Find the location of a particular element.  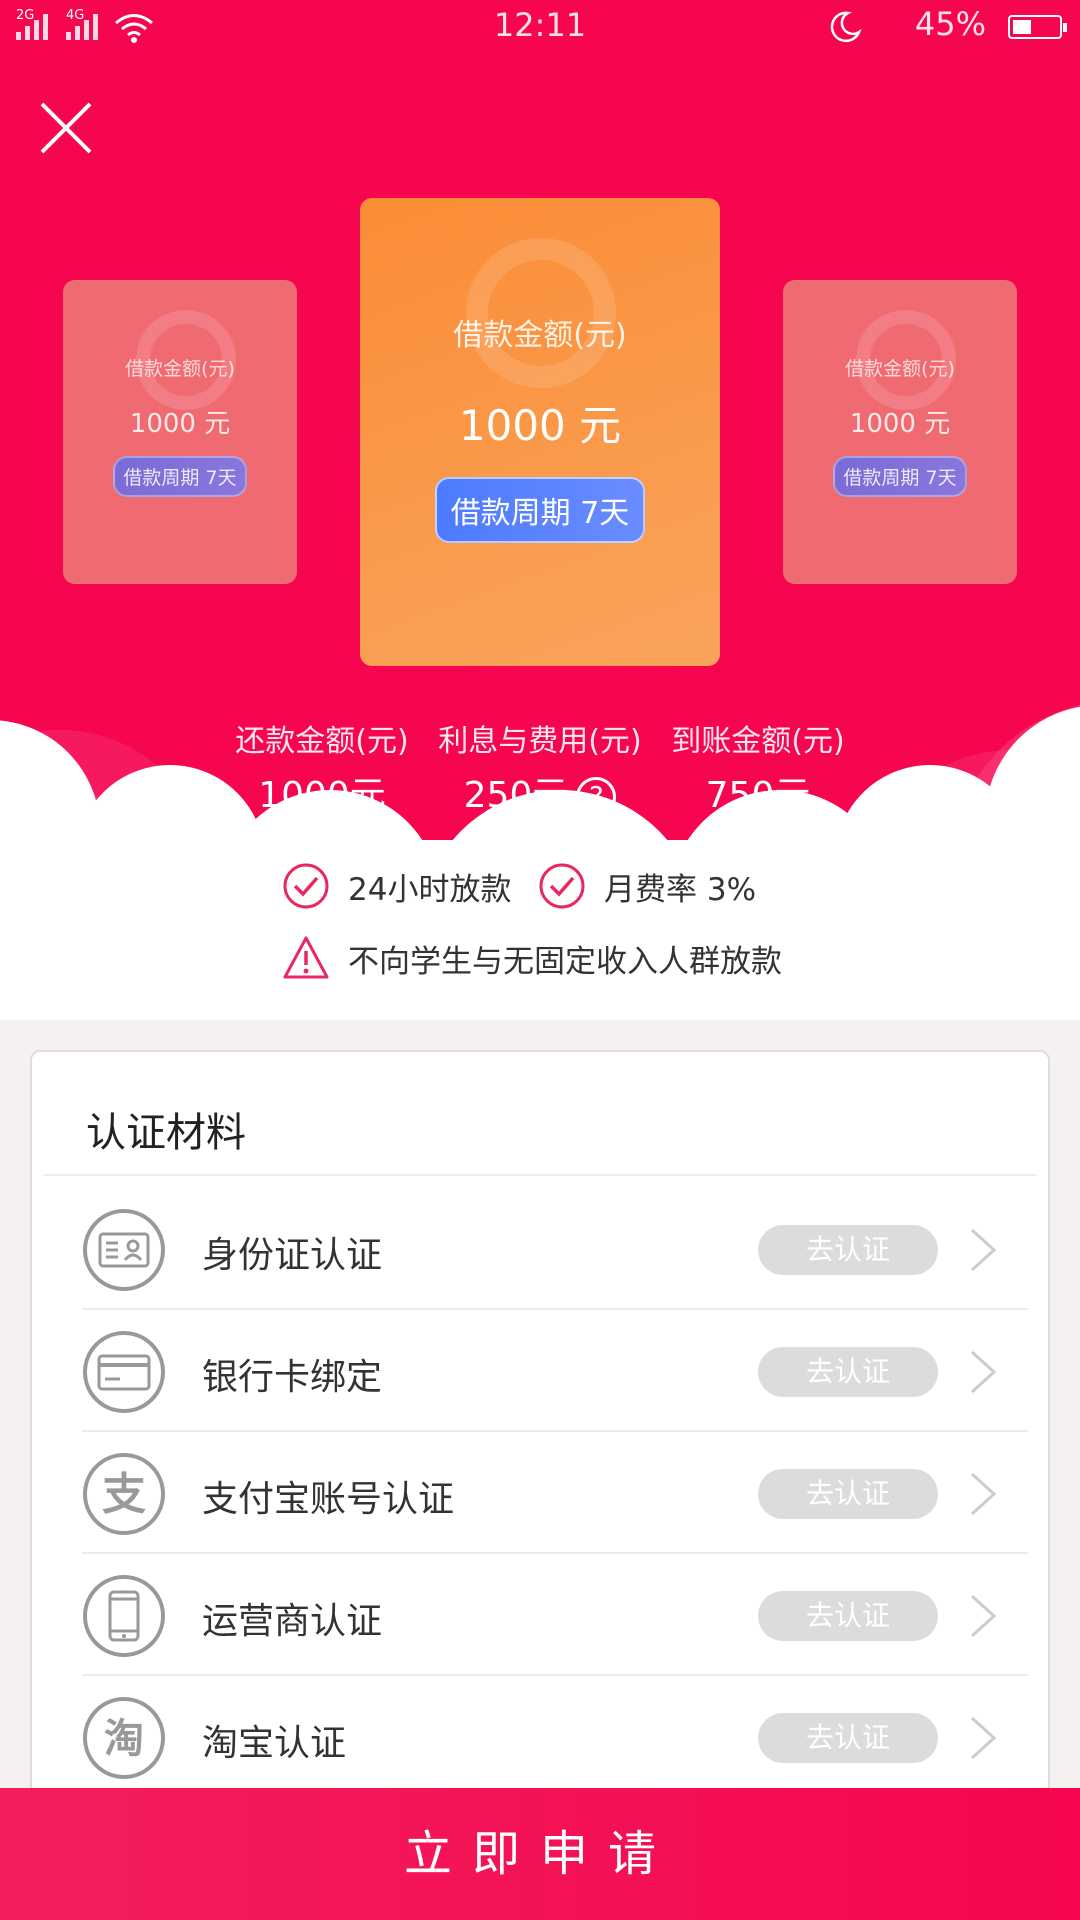

warning-icon is located at coordinates (306, 957).